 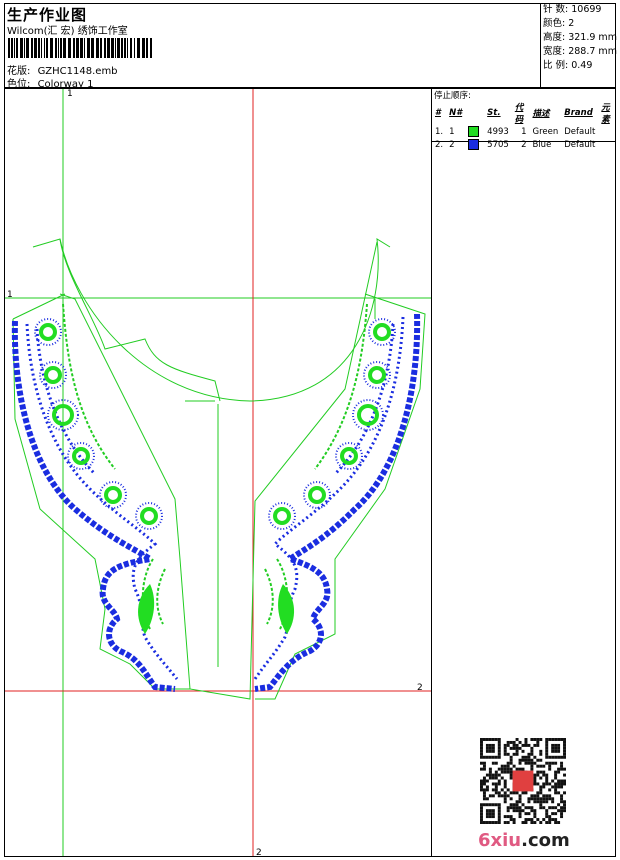 What do you see at coordinates (452, 96) in the screenshot?
I see `legend-caption: 停止顺序:` at bounding box center [452, 96].